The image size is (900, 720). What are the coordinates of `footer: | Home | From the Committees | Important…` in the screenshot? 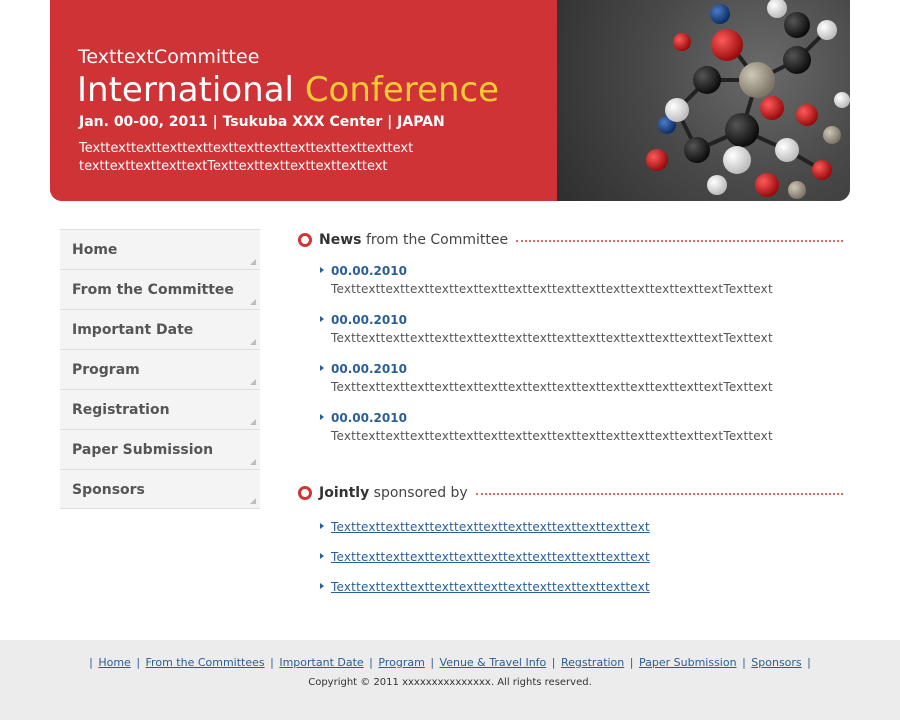 It's located at (450, 680).